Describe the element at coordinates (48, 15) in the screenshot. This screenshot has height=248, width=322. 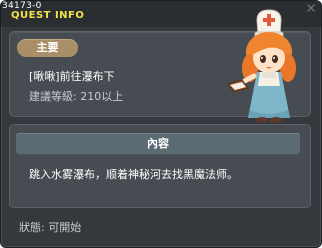
I see `window-title: QUEST INFO` at that location.